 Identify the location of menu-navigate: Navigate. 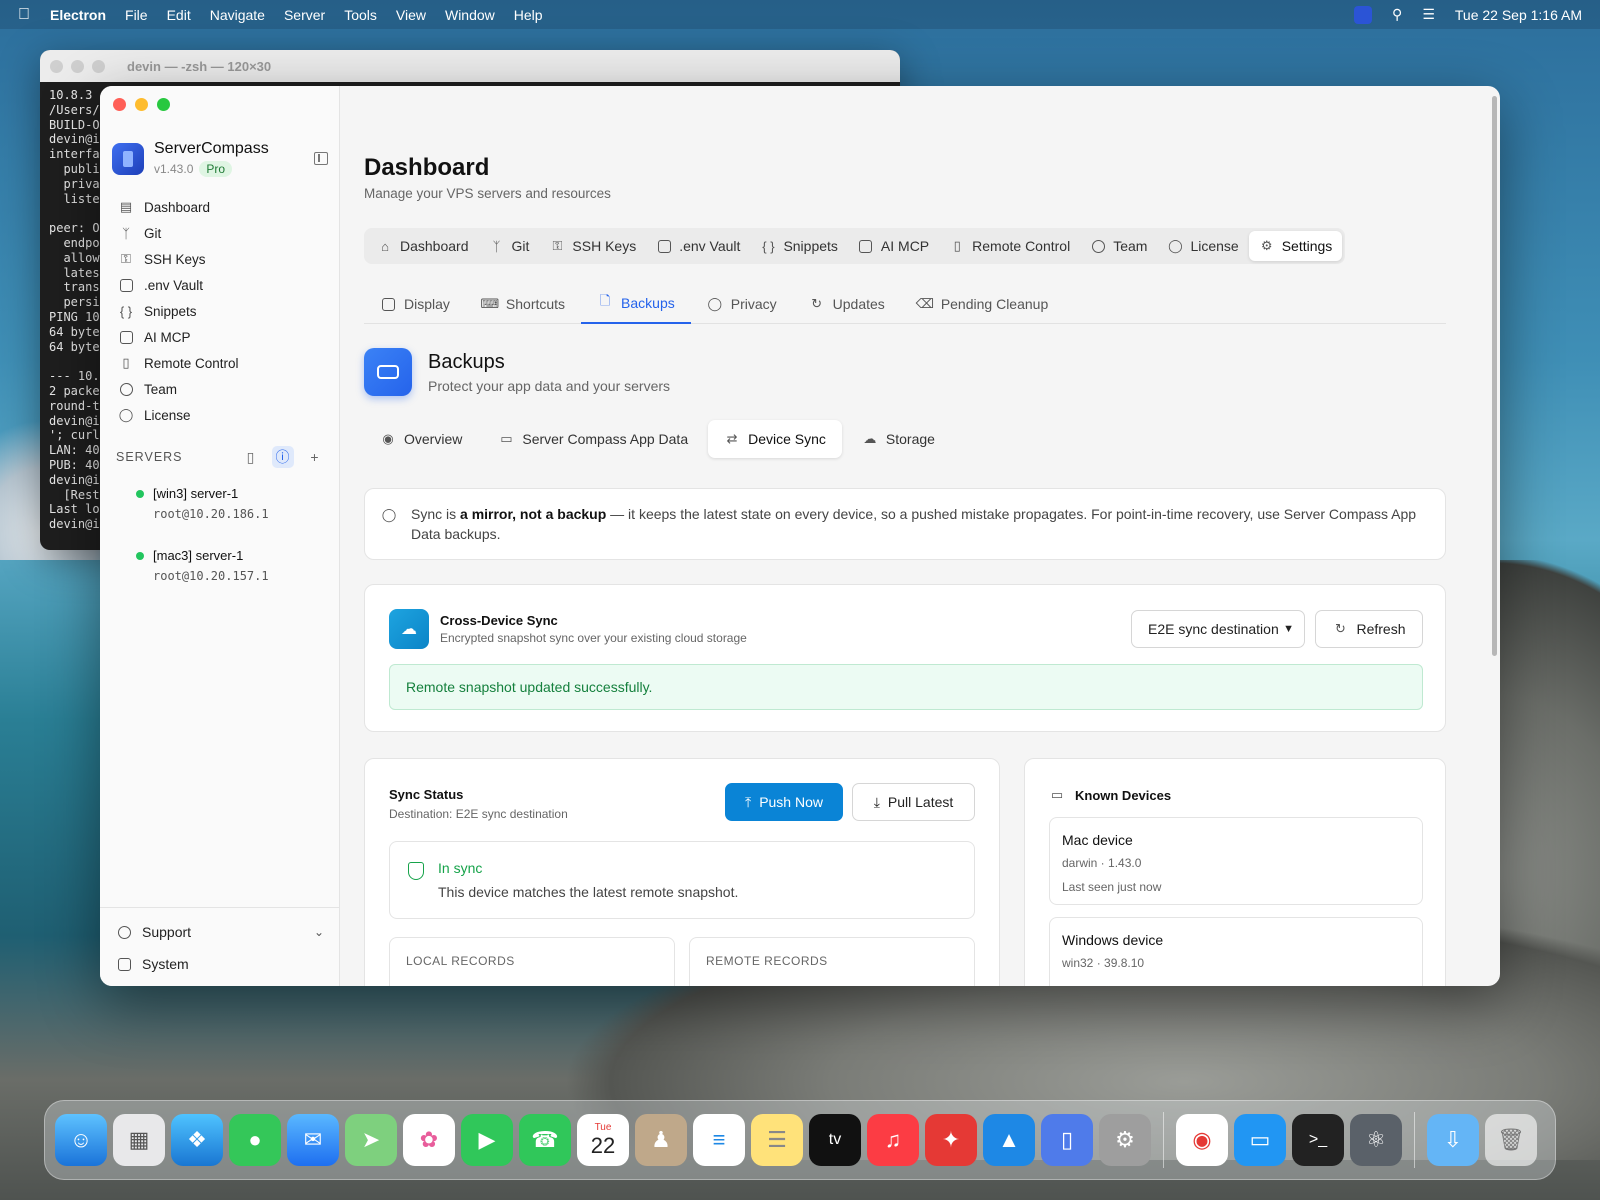
(237, 15).